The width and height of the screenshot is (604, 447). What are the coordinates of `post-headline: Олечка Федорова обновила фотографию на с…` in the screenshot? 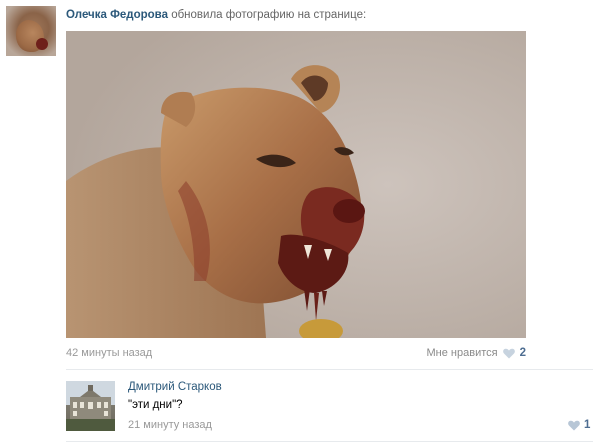 It's located at (216, 15).